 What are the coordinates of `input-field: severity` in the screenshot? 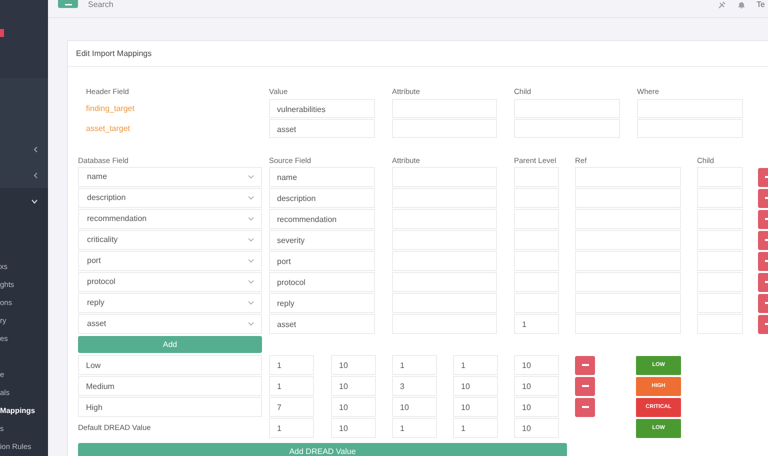 It's located at (322, 240).